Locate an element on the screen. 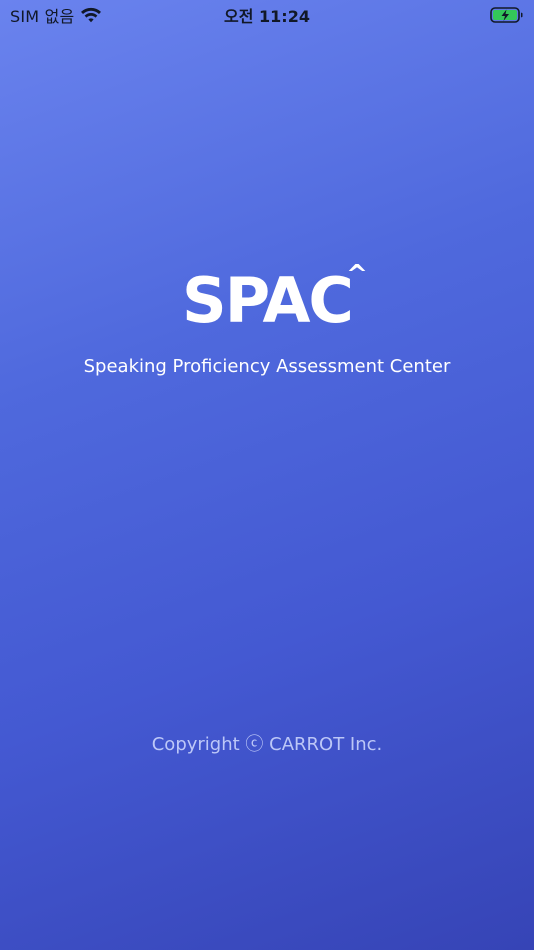  copyright-text: Copyright ⓒ CARROT Inc. is located at coordinates (267, 744).